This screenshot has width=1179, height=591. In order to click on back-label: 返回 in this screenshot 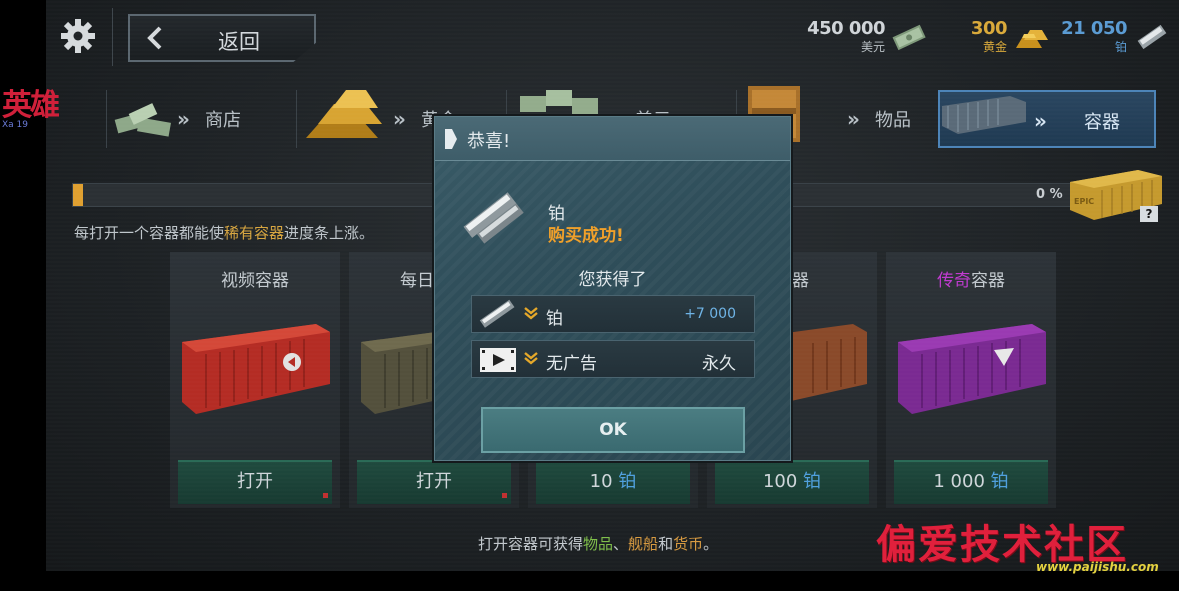, I will do `click(239, 42)`.